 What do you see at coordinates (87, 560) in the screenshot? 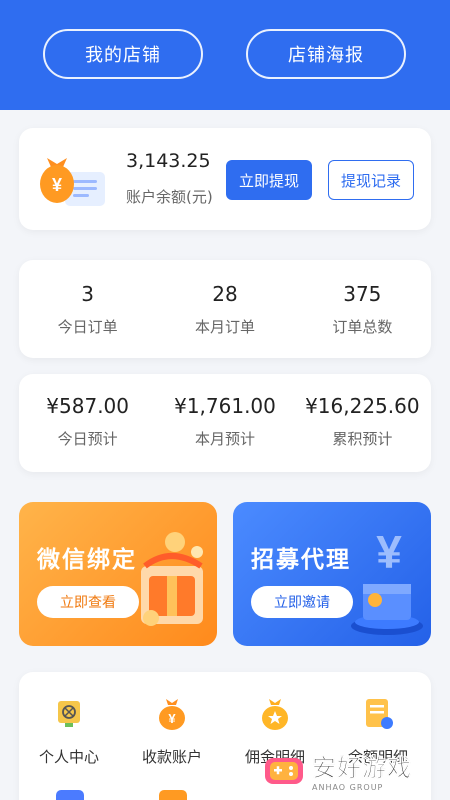
I see `banner-title: 微信绑定` at bounding box center [87, 560].